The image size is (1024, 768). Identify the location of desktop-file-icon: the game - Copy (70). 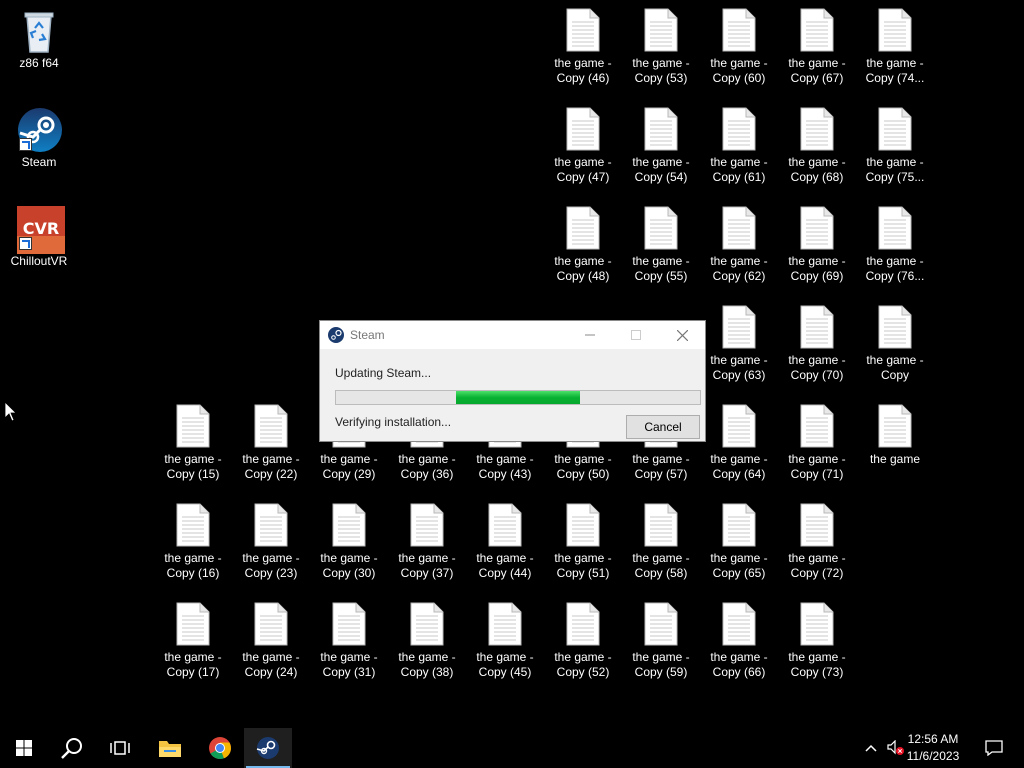
(817, 341).